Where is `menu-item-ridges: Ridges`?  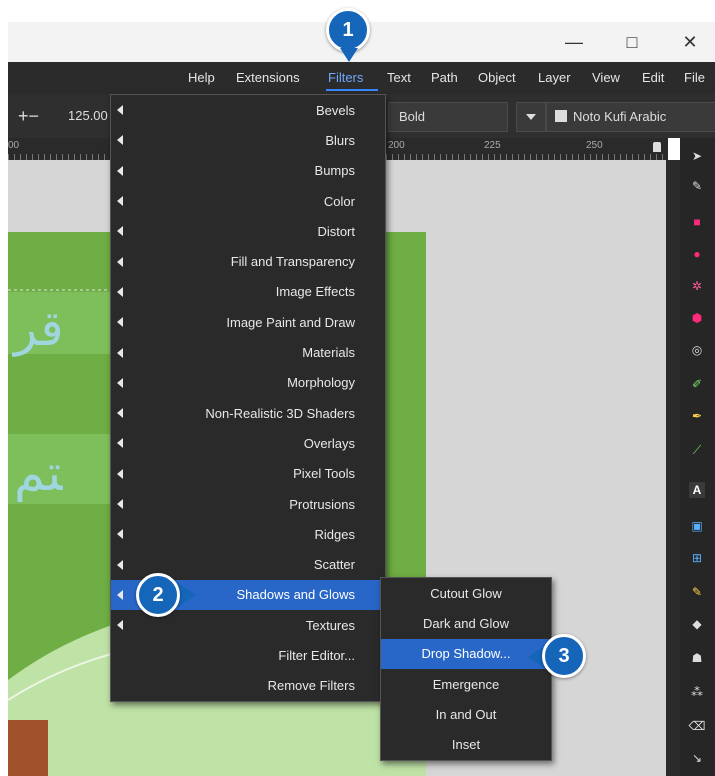 menu-item-ridges: Ridges is located at coordinates (248, 534).